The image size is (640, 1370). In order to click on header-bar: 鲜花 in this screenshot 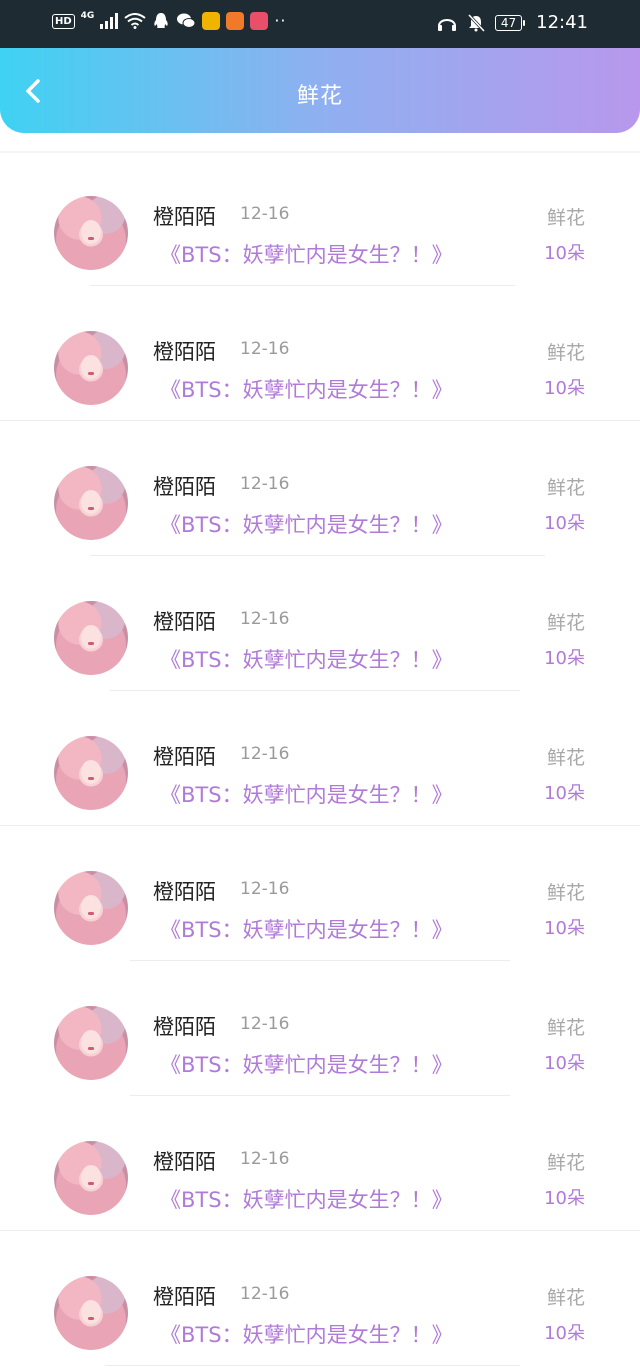, I will do `click(320, 90)`.